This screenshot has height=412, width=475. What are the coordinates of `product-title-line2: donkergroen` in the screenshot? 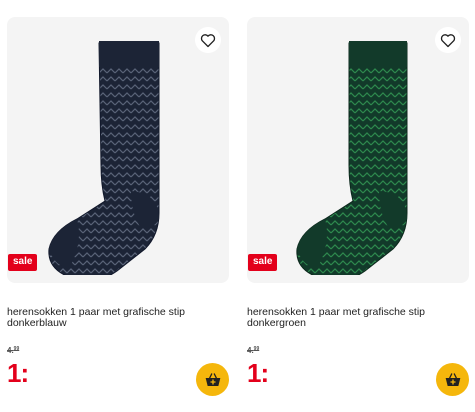 It's located at (276, 323).